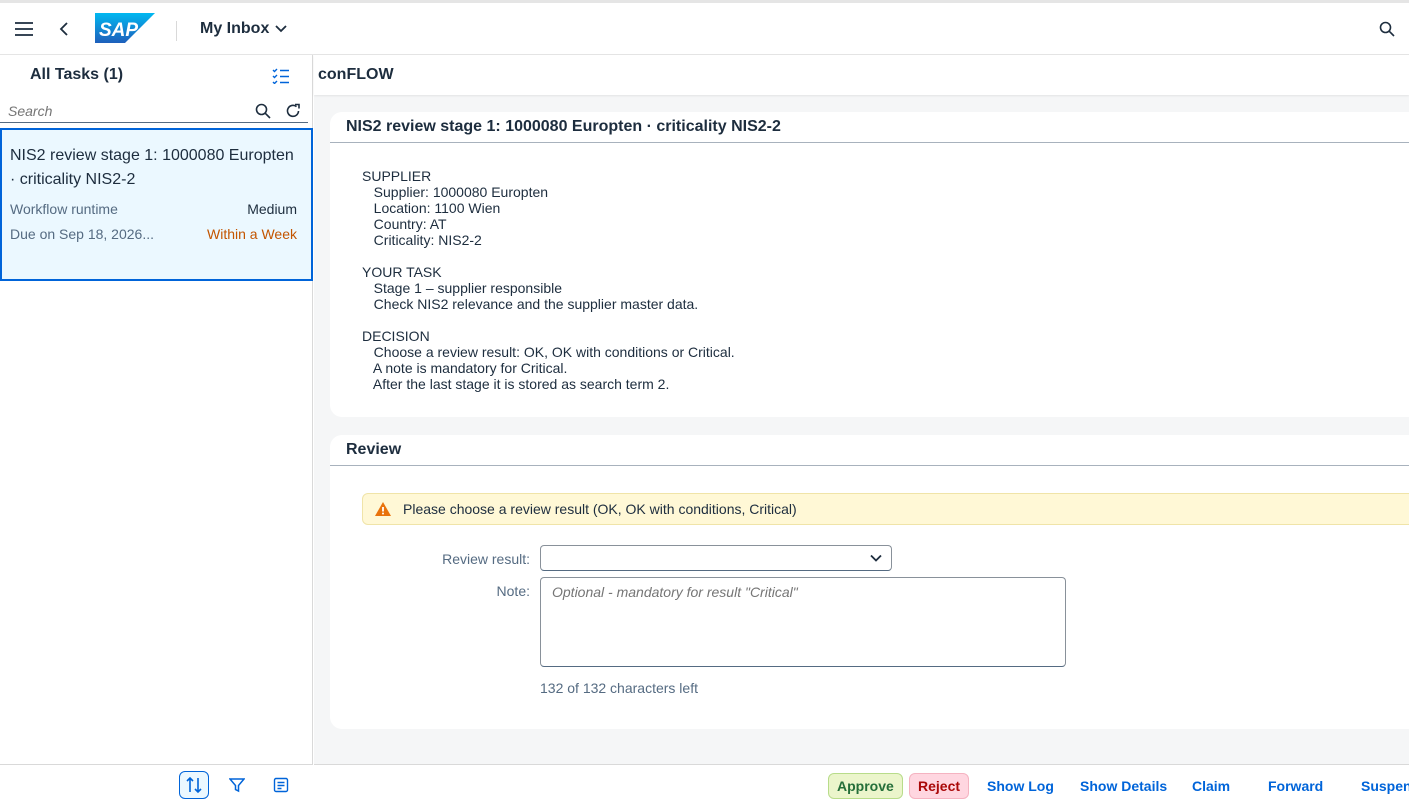  Describe the element at coordinates (374, 449) in the screenshot. I see `review-title: Review` at that location.